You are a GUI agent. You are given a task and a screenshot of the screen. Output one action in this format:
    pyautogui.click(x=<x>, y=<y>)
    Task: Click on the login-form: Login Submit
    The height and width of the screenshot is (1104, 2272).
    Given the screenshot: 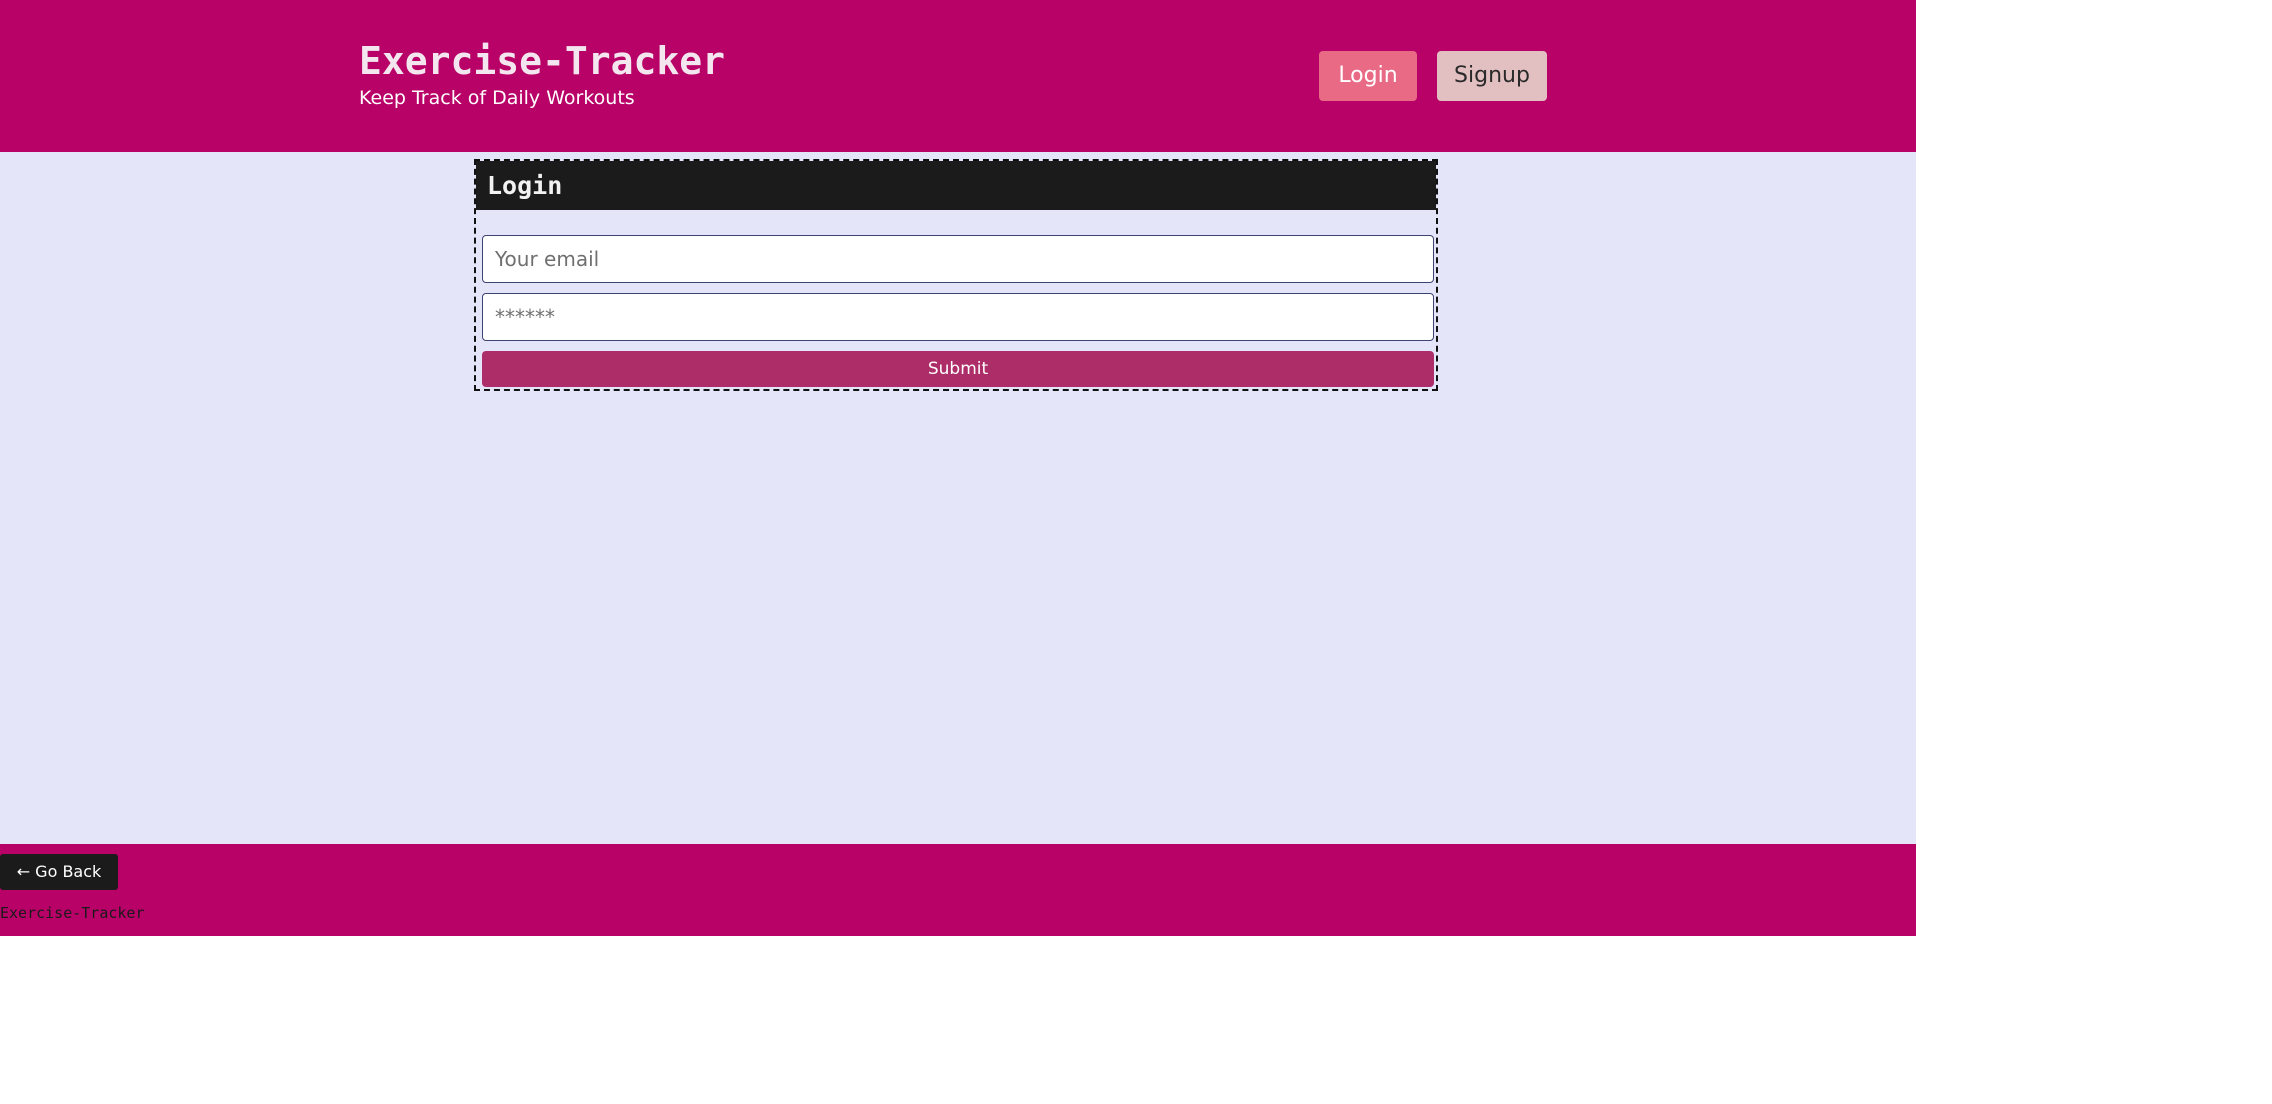 What is the action you would take?
    pyautogui.click(x=956, y=275)
    